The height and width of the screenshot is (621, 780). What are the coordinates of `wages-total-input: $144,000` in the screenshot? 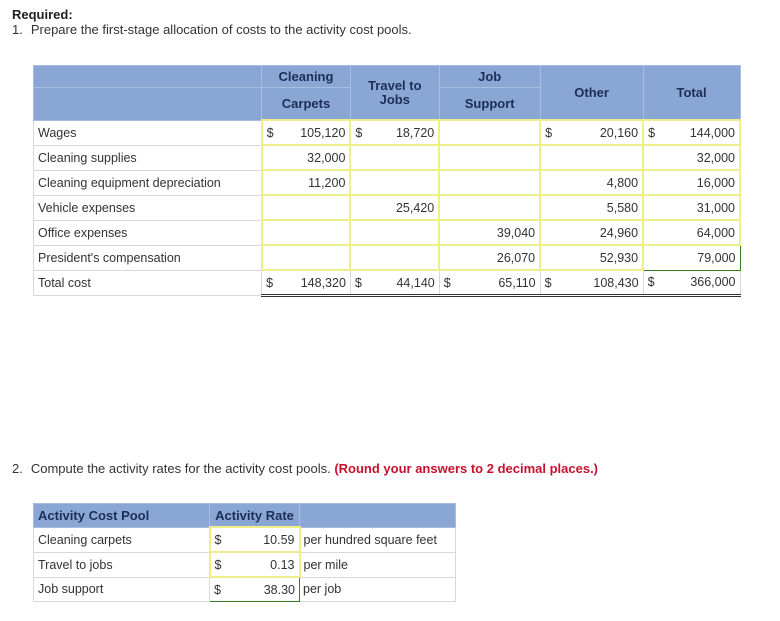 It's located at (691, 132).